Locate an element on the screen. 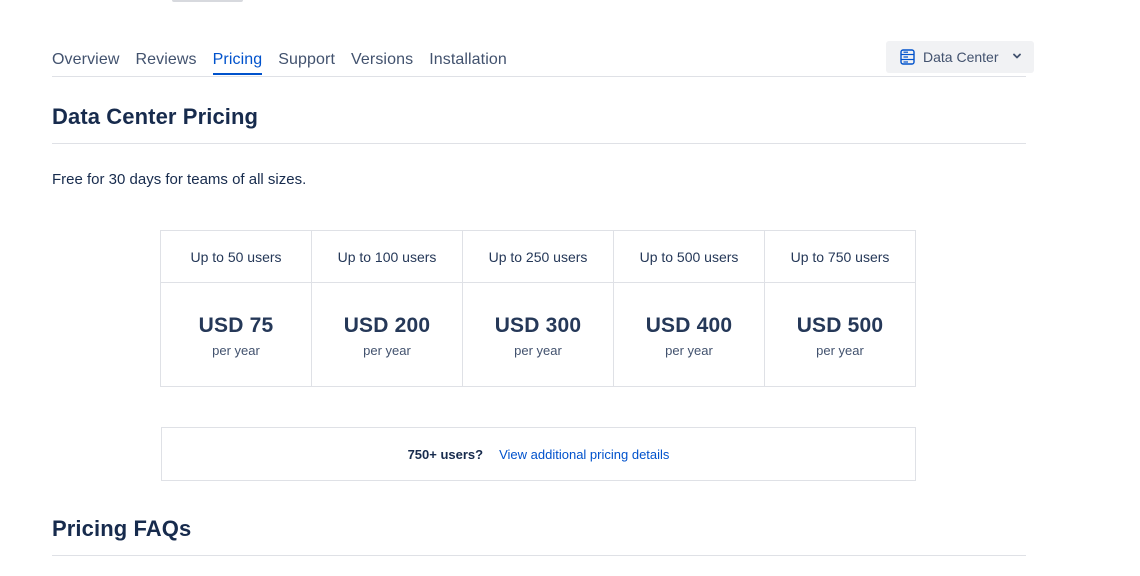 This screenshot has height=576, width=1140. hosting-select-label: Data Center is located at coordinates (961, 57).